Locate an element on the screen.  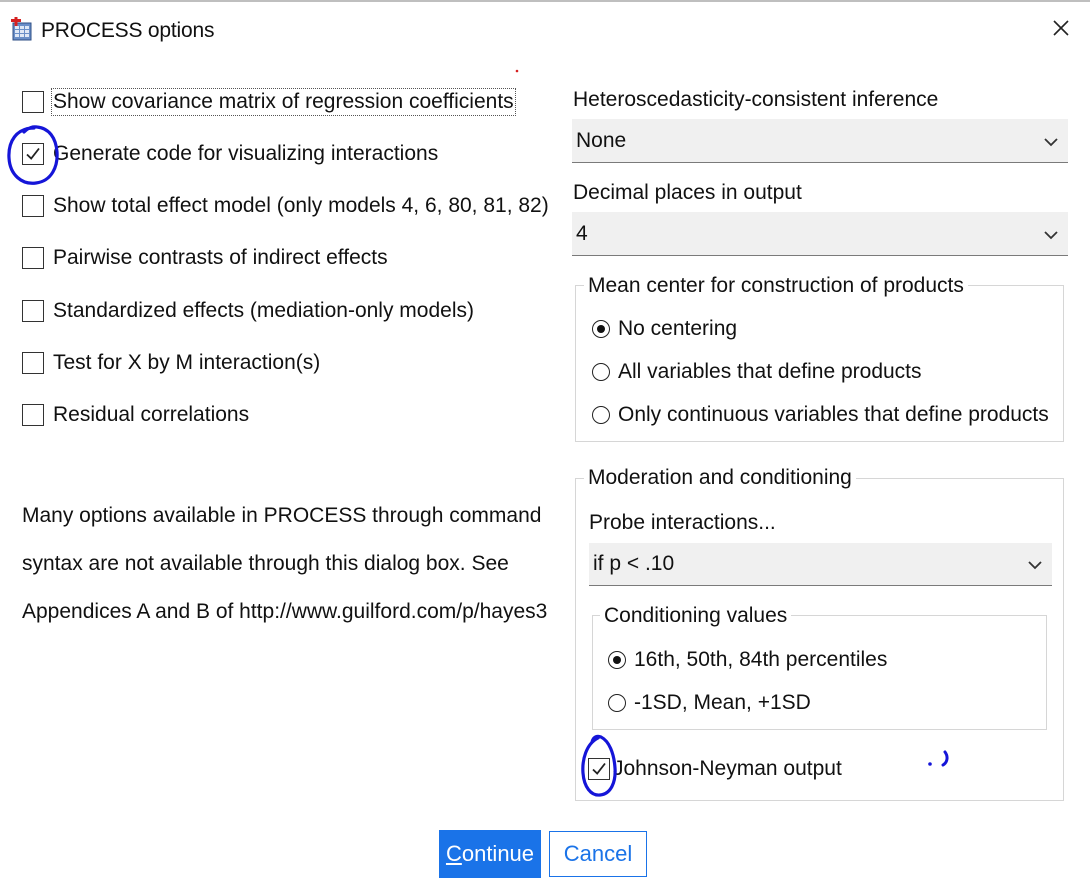
decimal-places-select: 4 is located at coordinates (820, 234).